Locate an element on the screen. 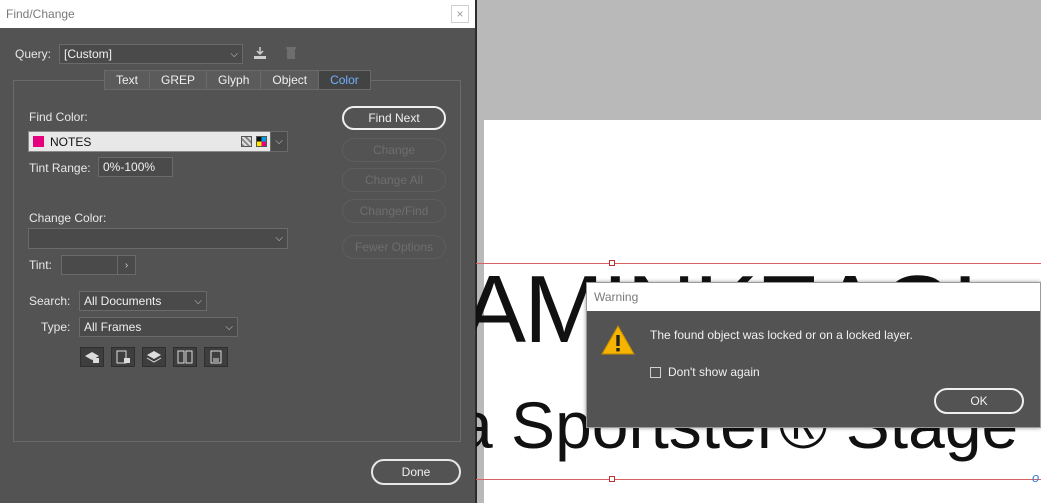 This screenshot has height=503, width=1041. find-color-dropdown: ⌵ is located at coordinates (279, 141).